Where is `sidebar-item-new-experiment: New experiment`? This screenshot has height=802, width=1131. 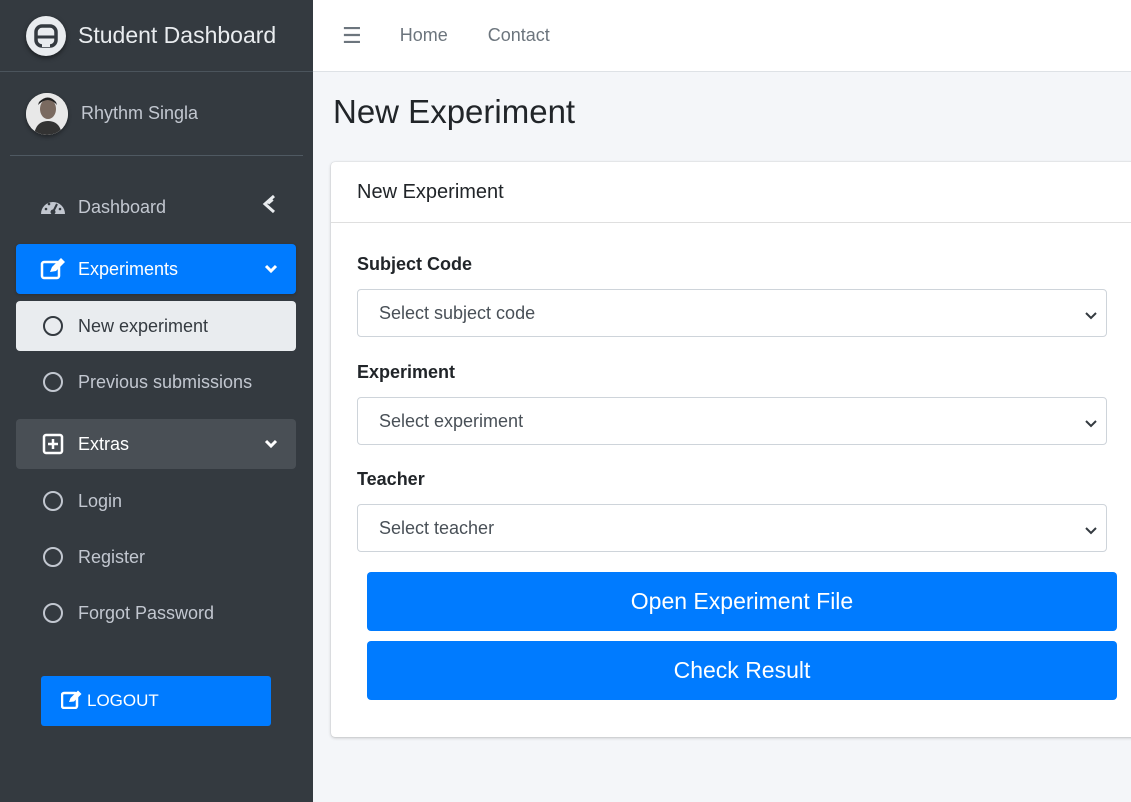
sidebar-item-new-experiment: New experiment is located at coordinates (156, 326).